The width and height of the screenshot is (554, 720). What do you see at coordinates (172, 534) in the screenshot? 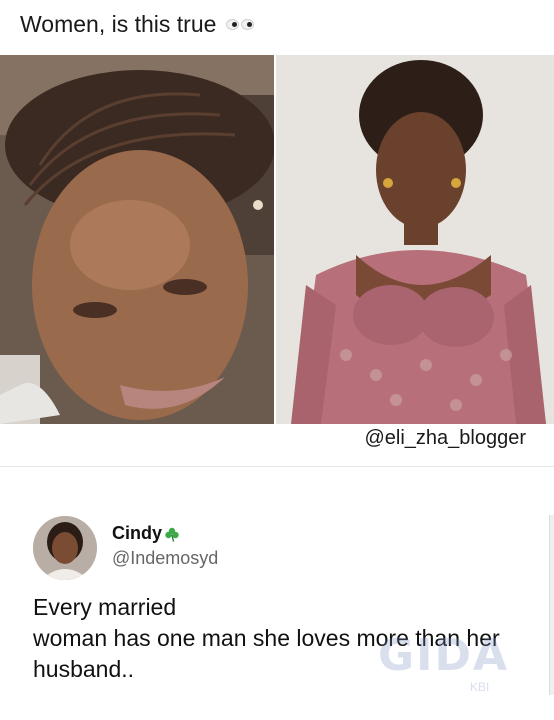
I see `shamrock-icon` at bounding box center [172, 534].